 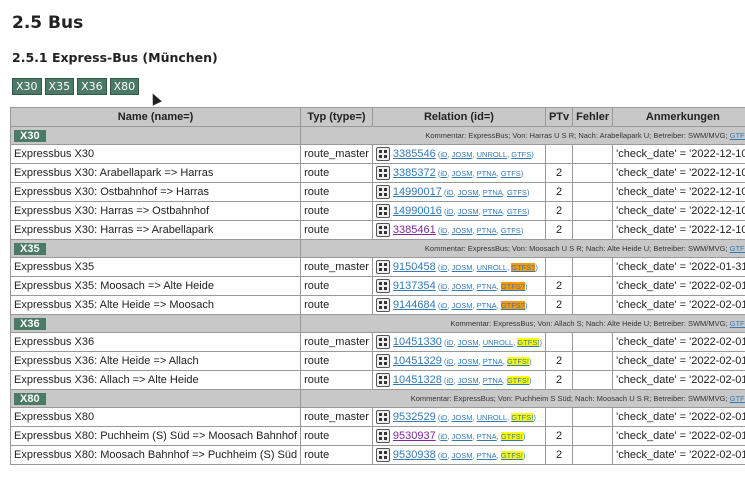 What do you see at coordinates (124, 86) in the screenshot?
I see `tag-x80: X80` at bounding box center [124, 86].